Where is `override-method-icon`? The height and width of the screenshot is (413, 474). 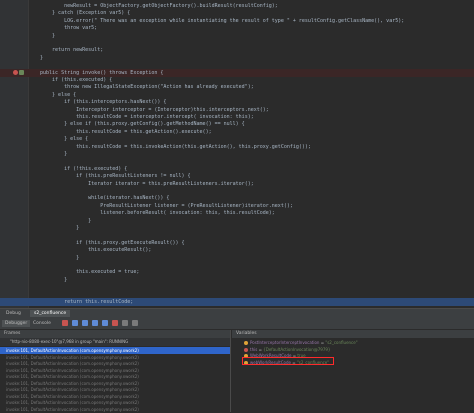 override-method-icon is located at coordinates (21, 72).